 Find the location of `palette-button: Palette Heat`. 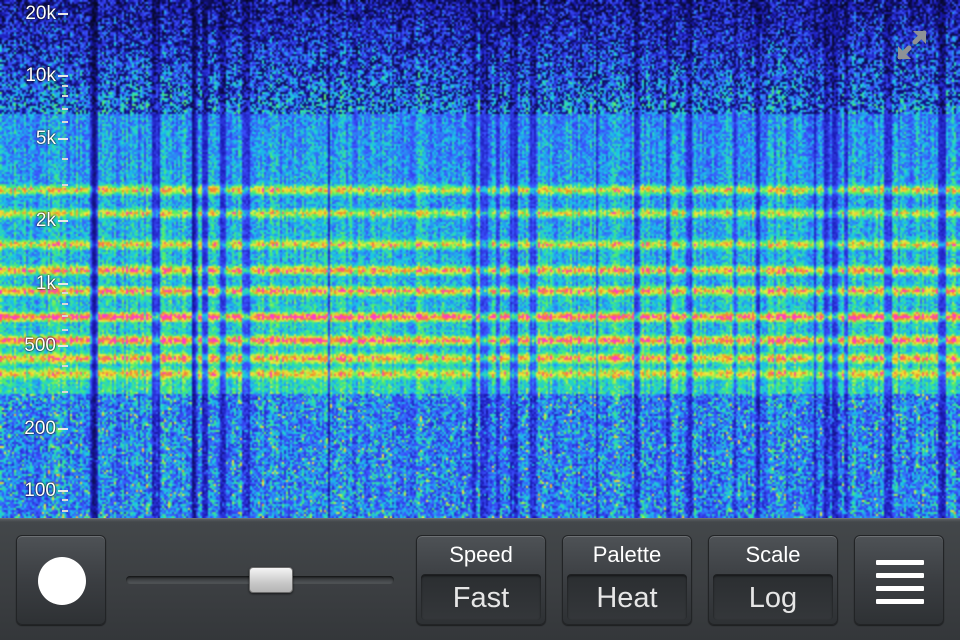

palette-button: Palette Heat is located at coordinates (627, 580).